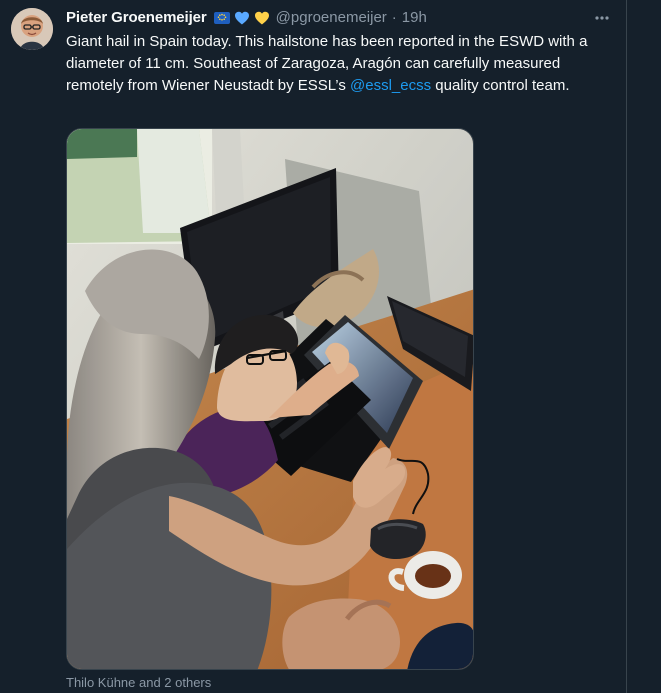 The width and height of the screenshot is (661, 693). I want to click on author-handle: @pgroenemeijer, so click(331, 18).